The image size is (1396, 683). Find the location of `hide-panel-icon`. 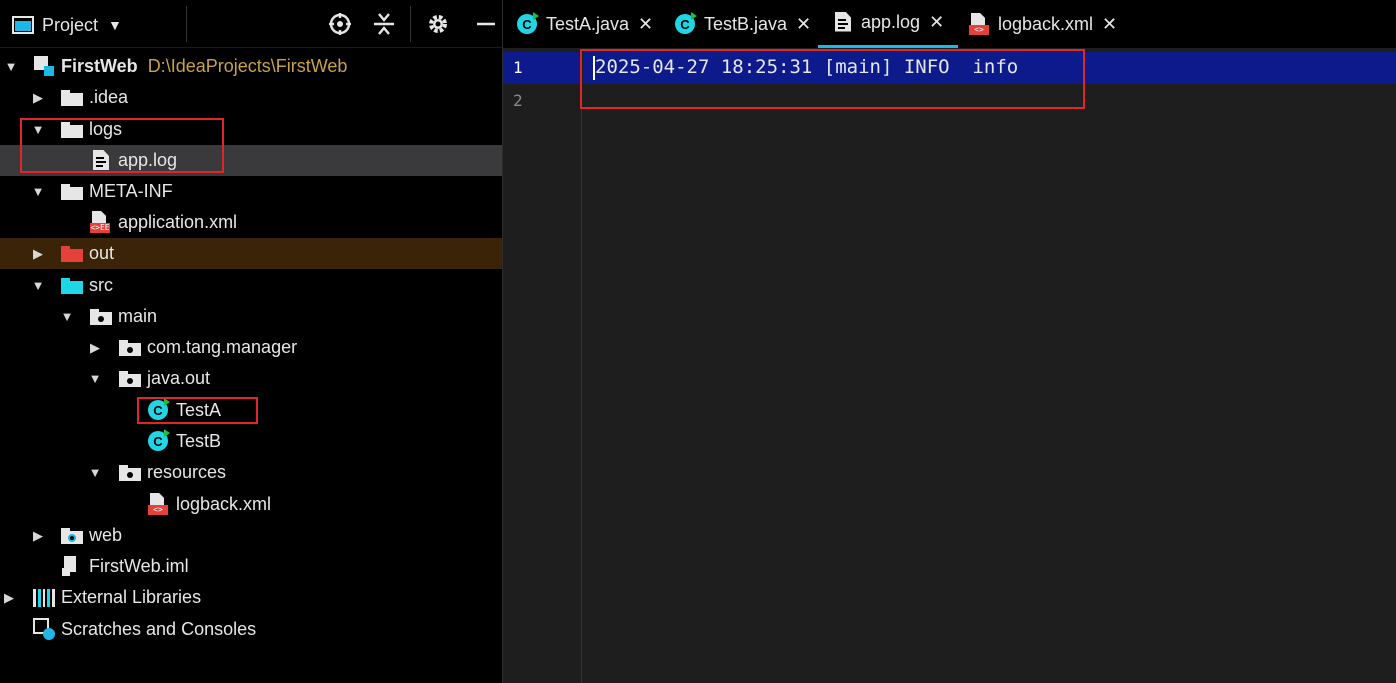

hide-panel-icon is located at coordinates (486, 24).